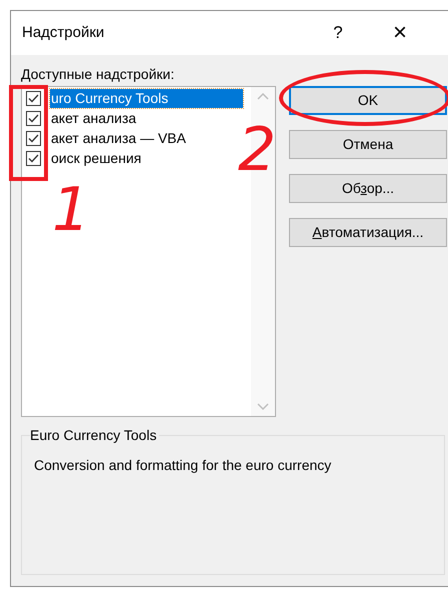 Image resolution: width=448 pixels, height=591 pixels. What do you see at coordinates (183, 465) in the screenshot?
I see `description-text: Conversion and formatting for the euro currency` at bounding box center [183, 465].